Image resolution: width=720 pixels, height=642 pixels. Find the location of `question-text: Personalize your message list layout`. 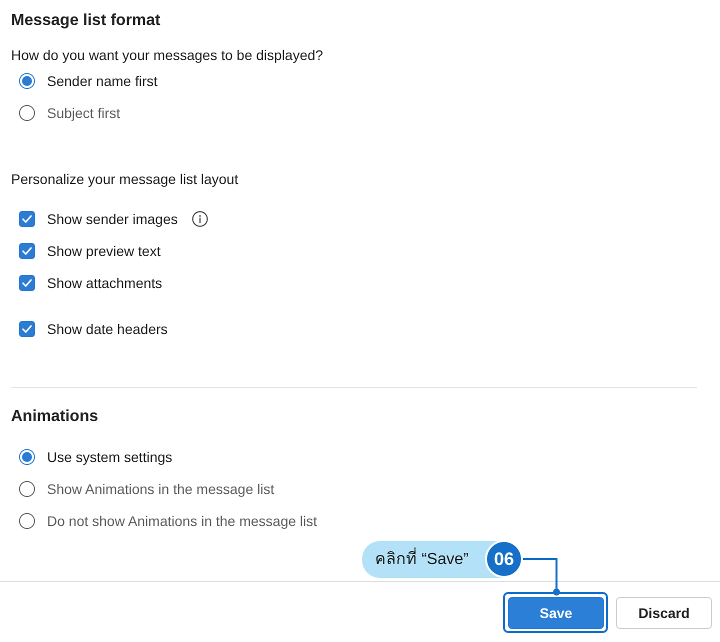

question-text: Personalize your message list layout is located at coordinates (125, 179).